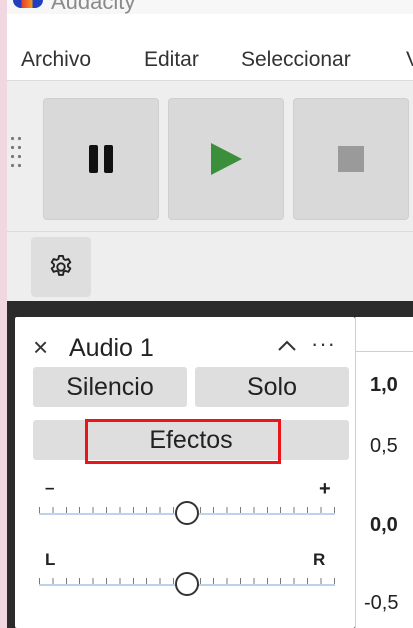 The height and width of the screenshot is (628, 413). I want to click on pause-icon, so click(101, 159).